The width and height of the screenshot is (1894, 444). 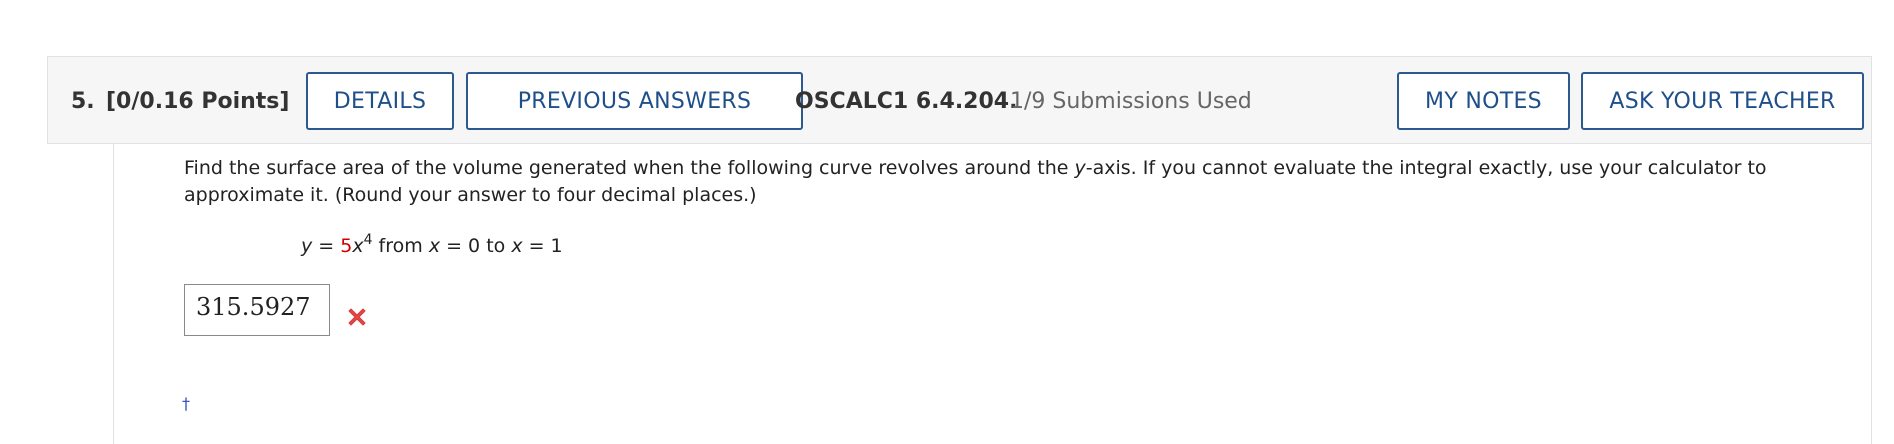 What do you see at coordinates (257, 310) in the screenshot?
I see `answer-input: 315.5927` at bounding box center [257, 310].